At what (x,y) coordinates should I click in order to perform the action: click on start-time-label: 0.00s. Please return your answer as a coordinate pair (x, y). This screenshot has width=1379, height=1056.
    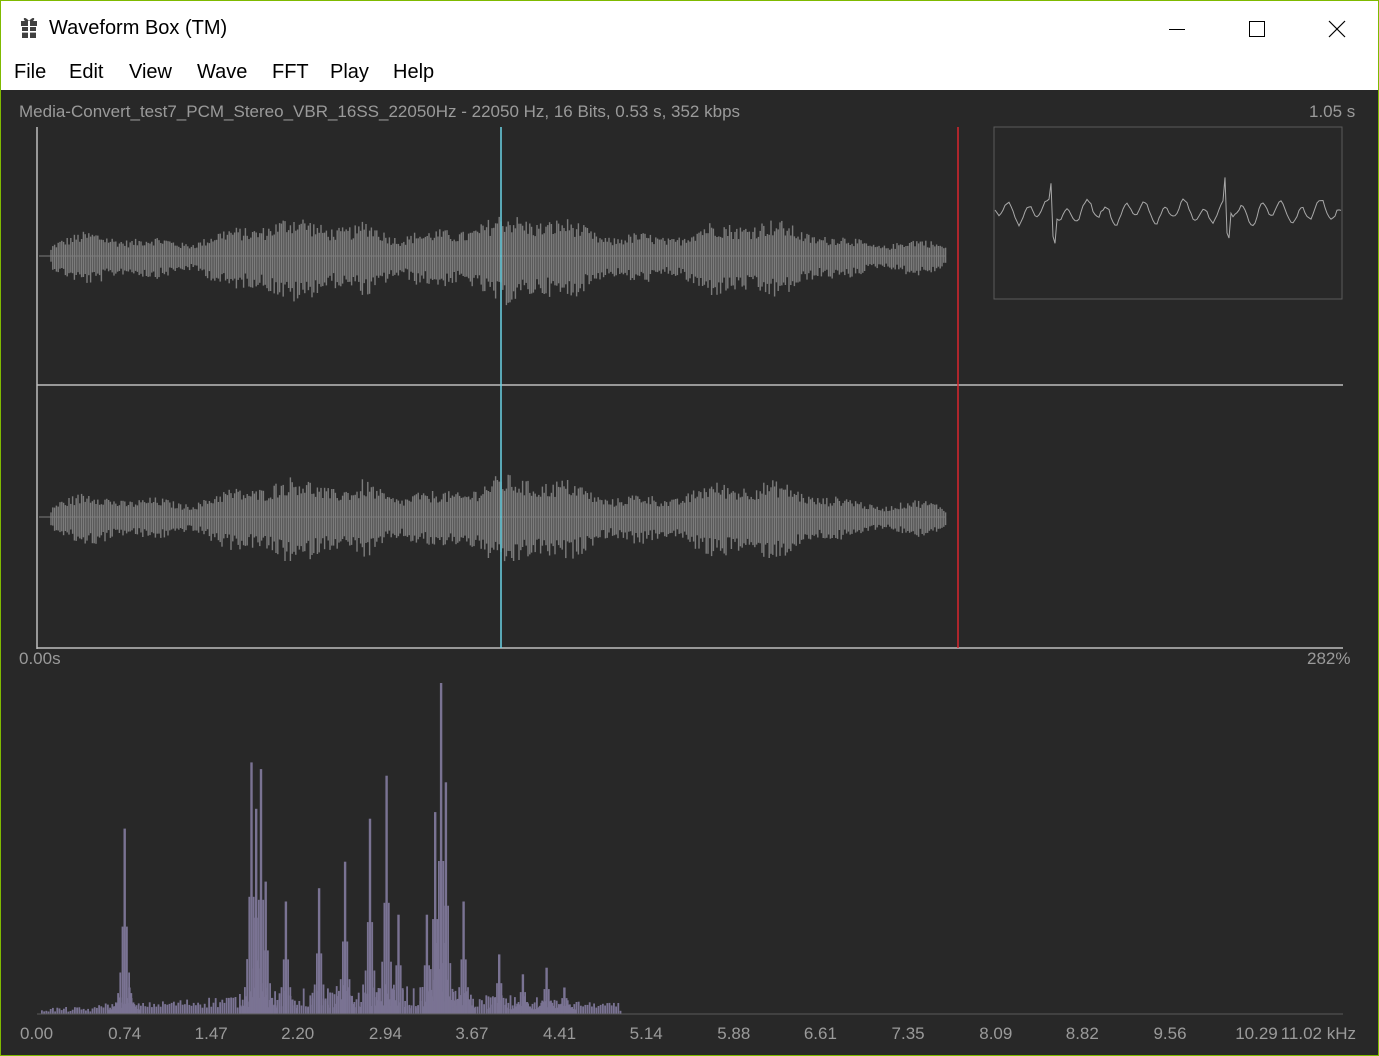
    Looking at the image, I should click on (40, 658).